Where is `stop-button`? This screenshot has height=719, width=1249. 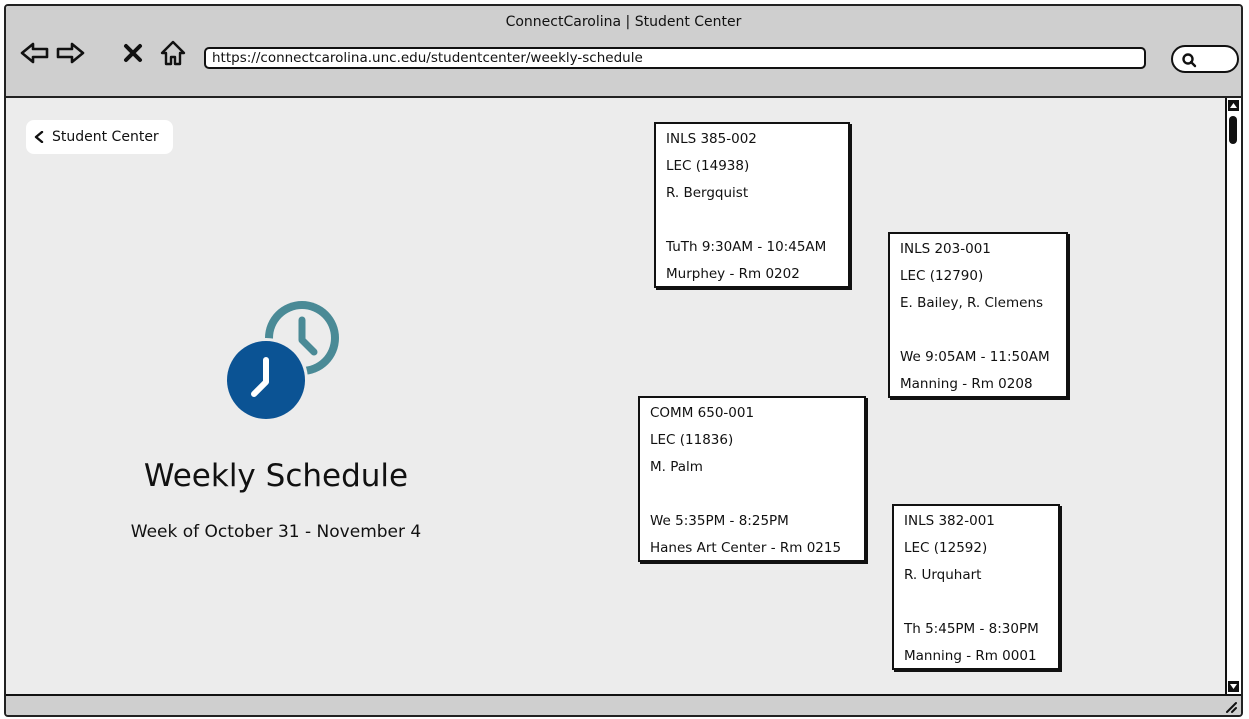 stop-button is located at coordinates (133, 53).